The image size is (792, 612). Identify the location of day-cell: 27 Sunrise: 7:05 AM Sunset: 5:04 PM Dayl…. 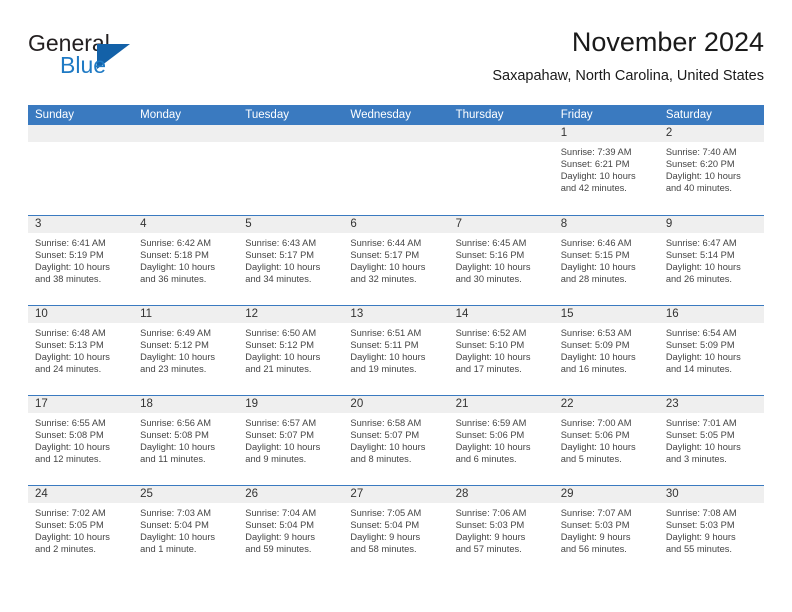
(396, 530).